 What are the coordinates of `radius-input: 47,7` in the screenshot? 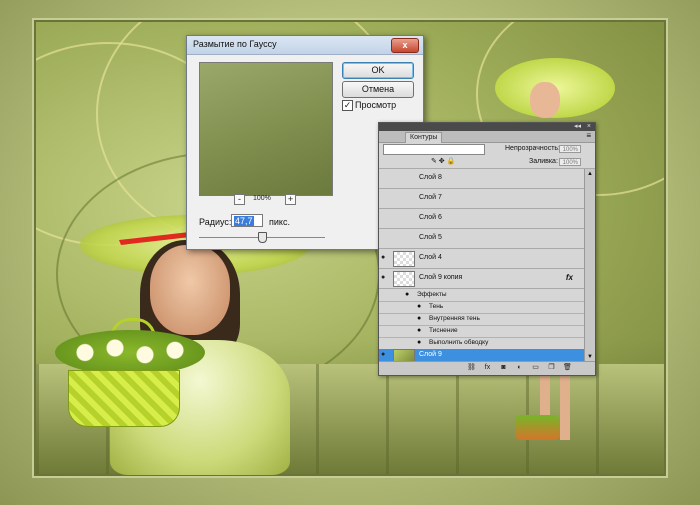 It's located at (247, 220).